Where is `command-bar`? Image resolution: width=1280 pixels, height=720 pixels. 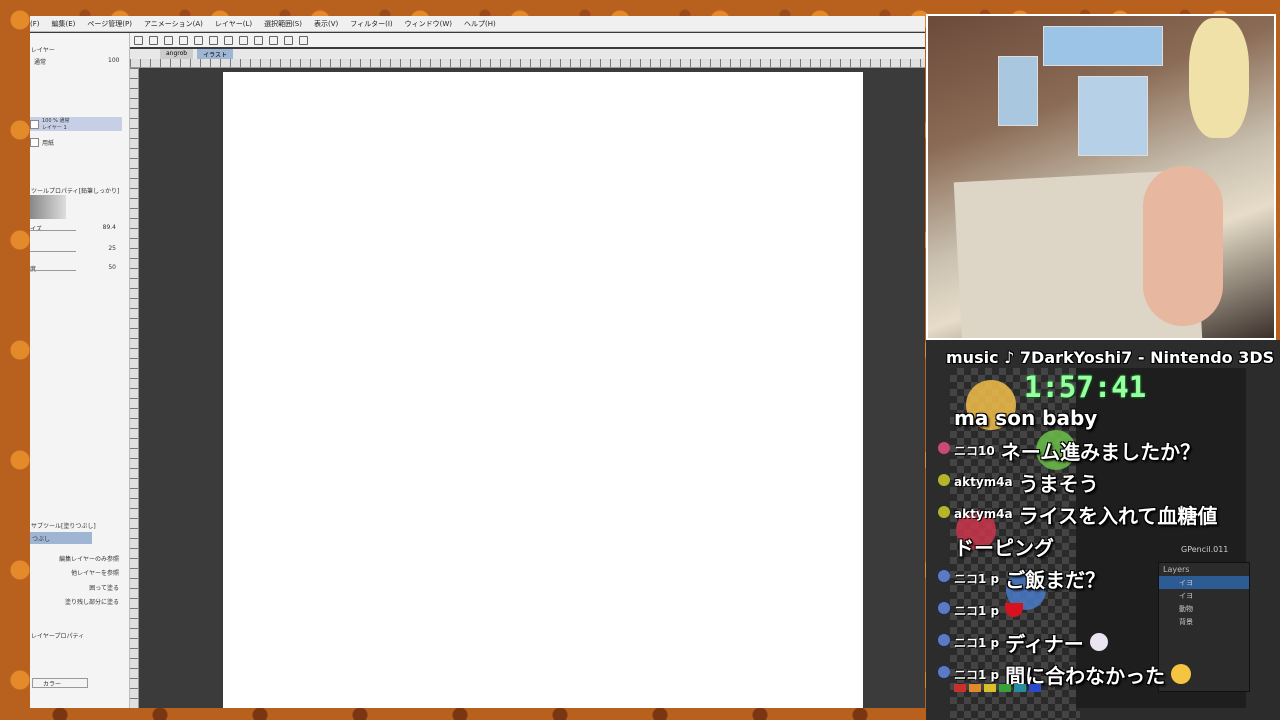 command-bar is located at coordinates (527, 40).